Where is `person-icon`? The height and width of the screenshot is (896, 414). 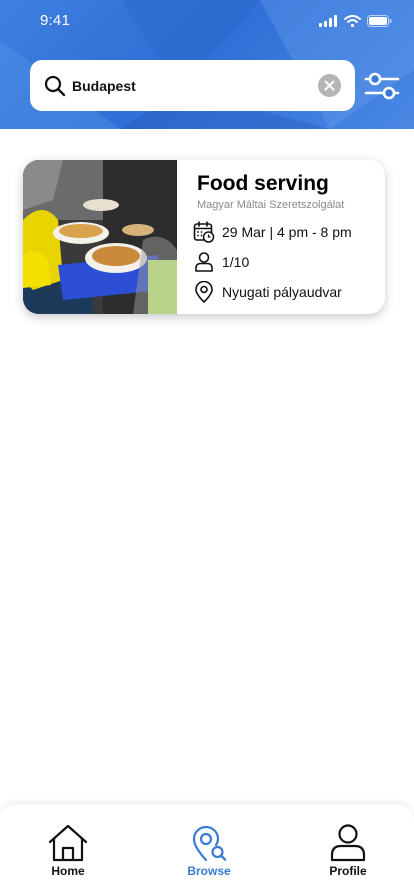 person-icon is located at coordinates (204, 262).